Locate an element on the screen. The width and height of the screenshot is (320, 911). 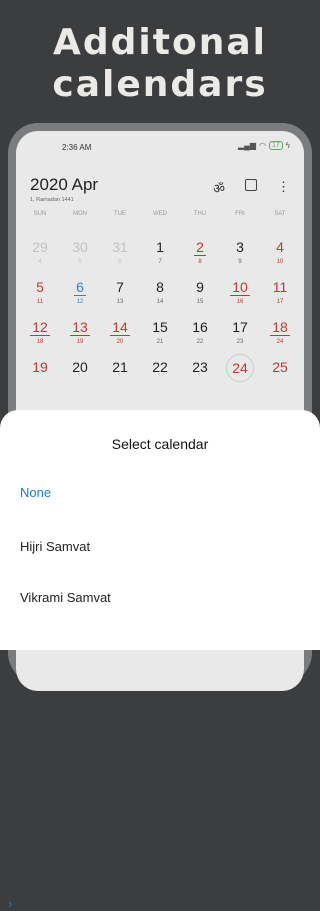
day-secondary: 23 is located at coordinates (240, 342).